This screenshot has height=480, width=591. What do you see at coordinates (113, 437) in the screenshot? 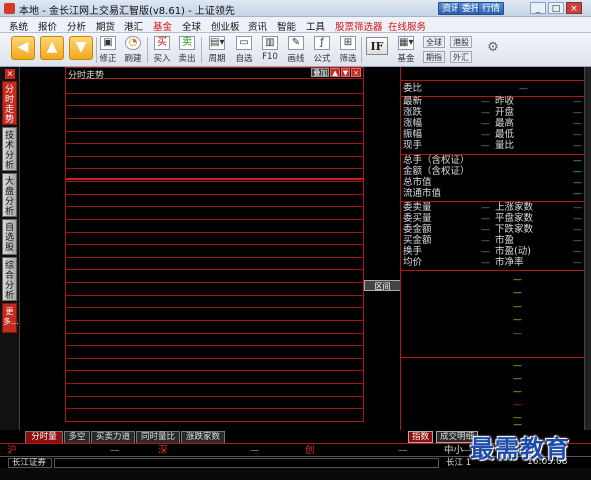
I see `tab-buy-sell-force: 买卖力道` at bounding box center [113, 437].